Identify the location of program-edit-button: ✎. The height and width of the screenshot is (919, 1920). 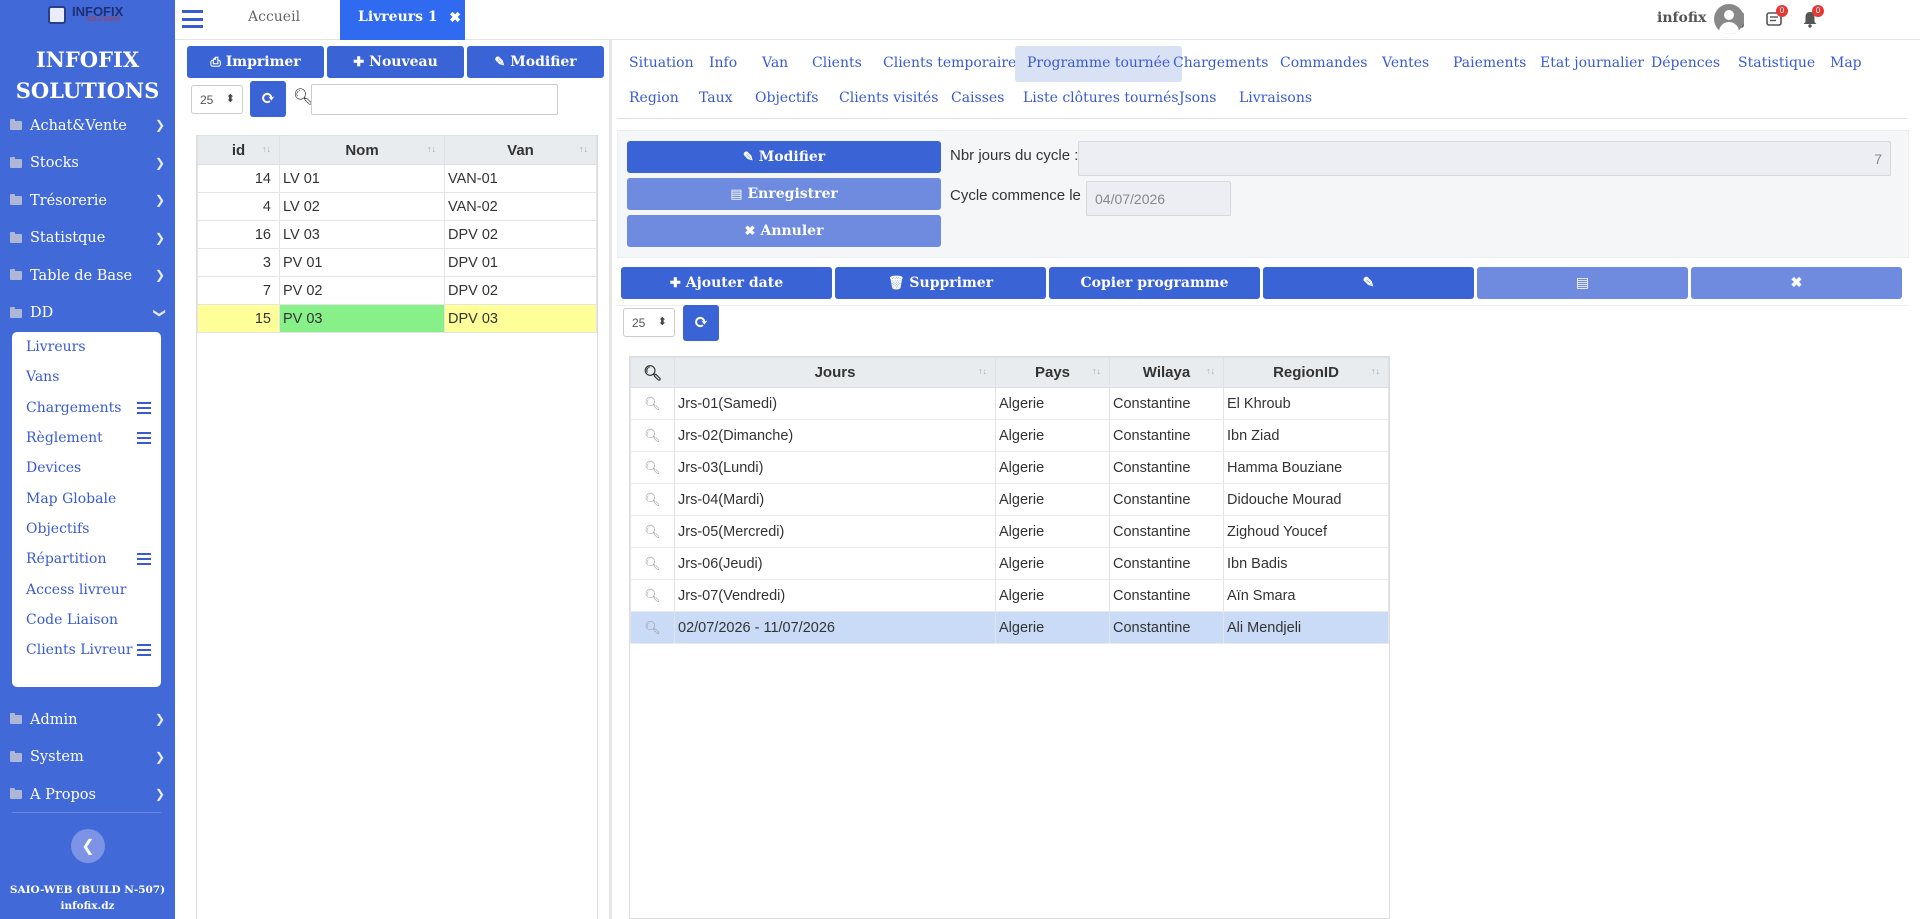
(1368, 283).